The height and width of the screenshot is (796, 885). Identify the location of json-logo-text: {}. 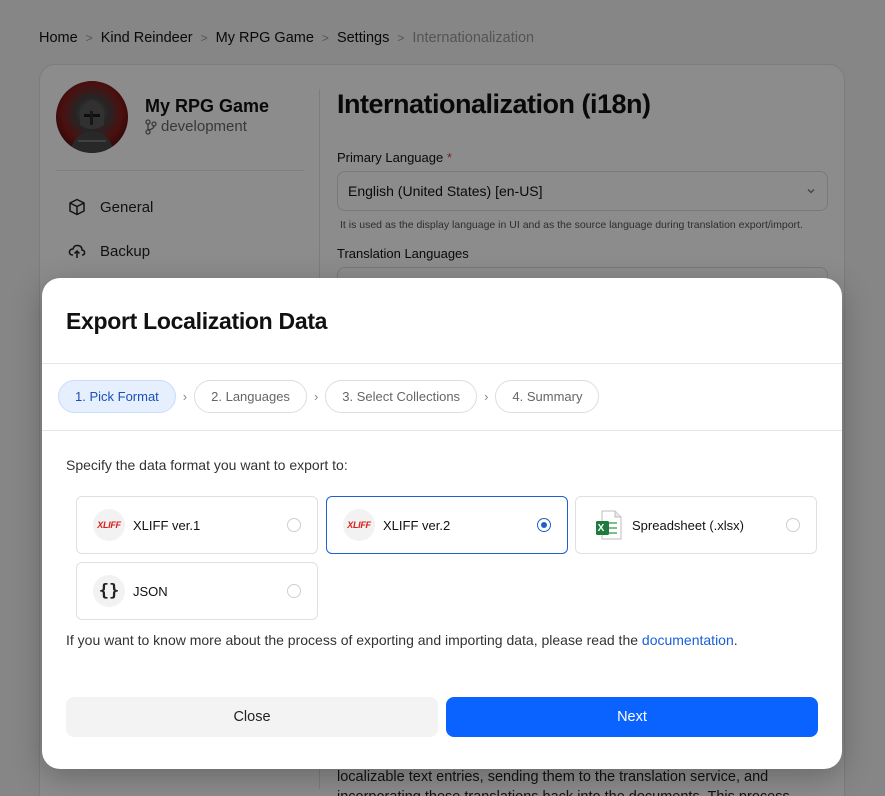
(109, 591).